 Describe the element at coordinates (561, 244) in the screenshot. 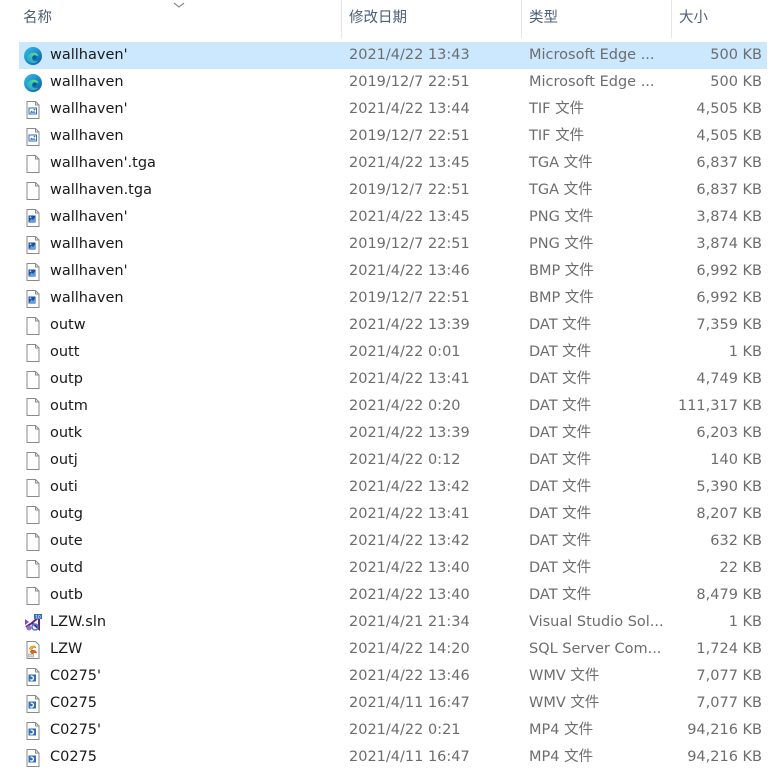

I see `file-type: PNG 文件` at that location.